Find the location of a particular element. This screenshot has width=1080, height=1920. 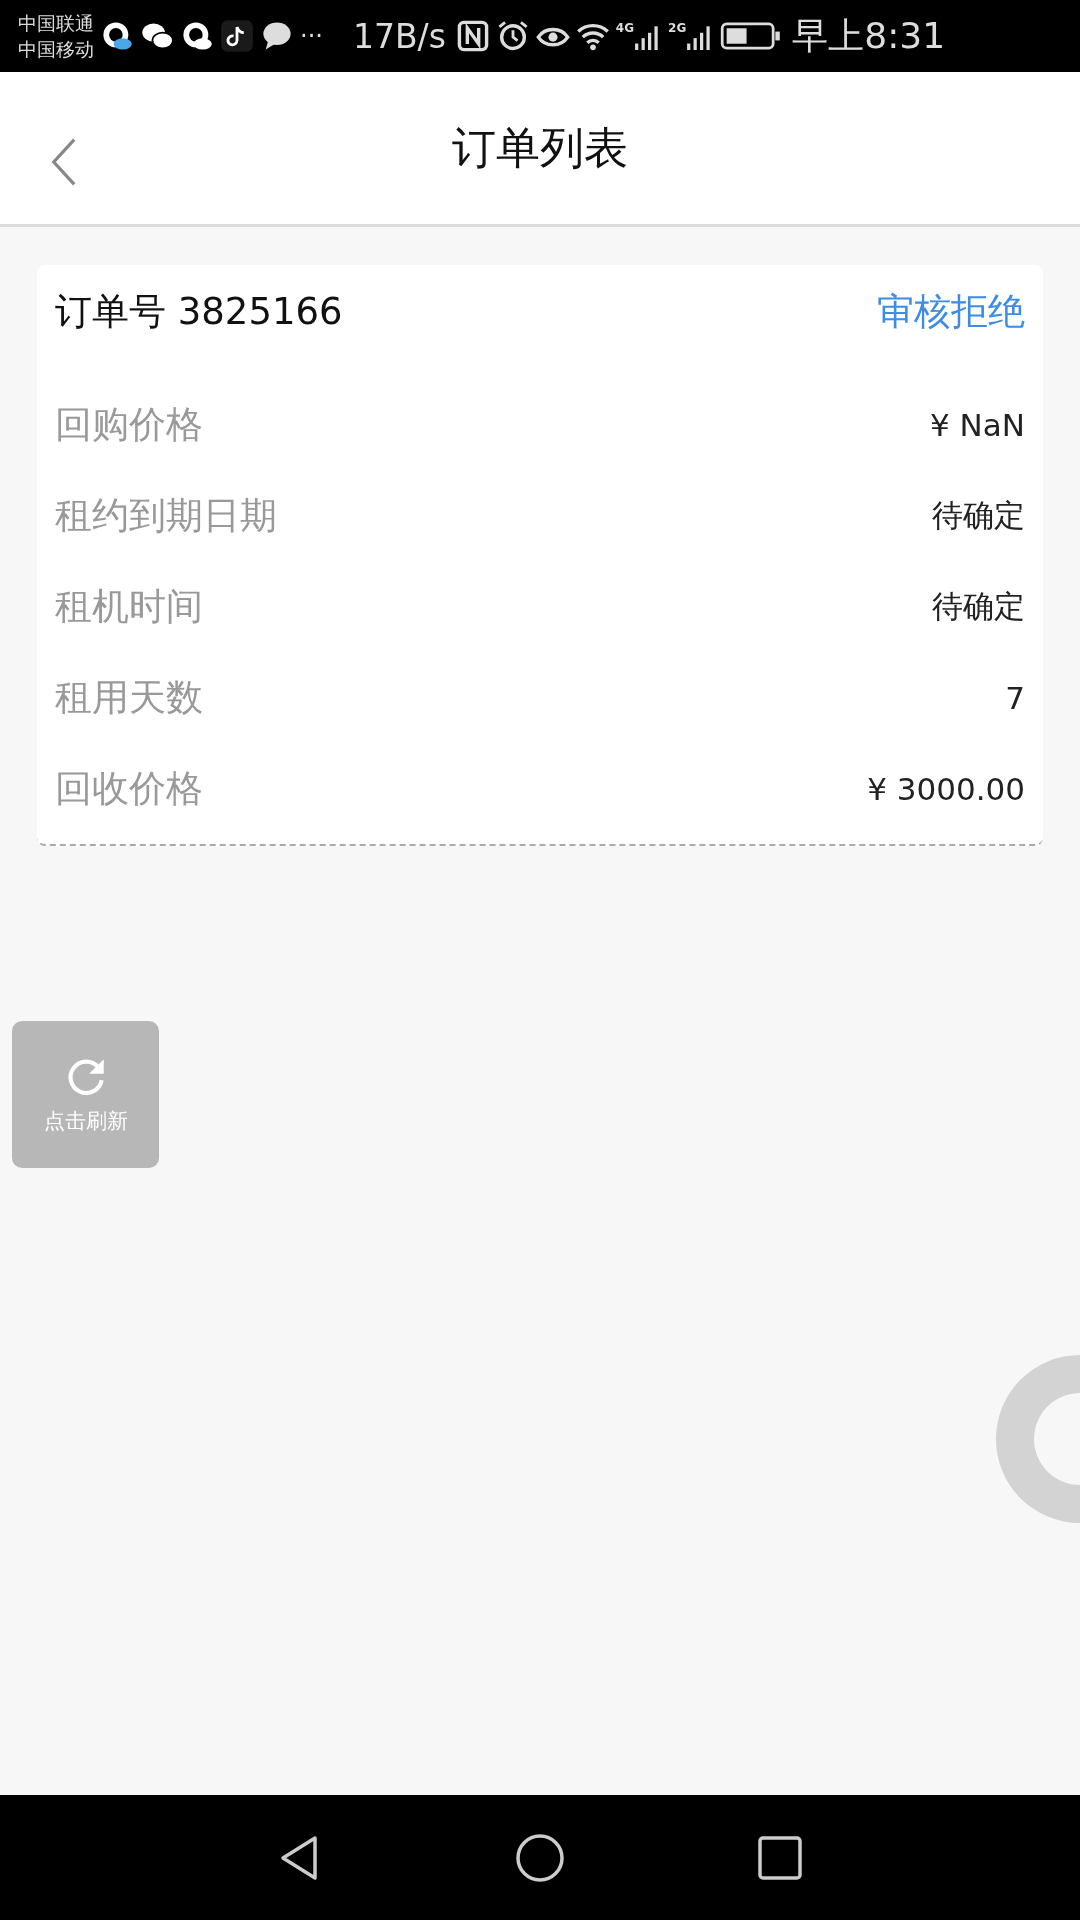

more-notifications: ··· is located at coordinates (311, 36).